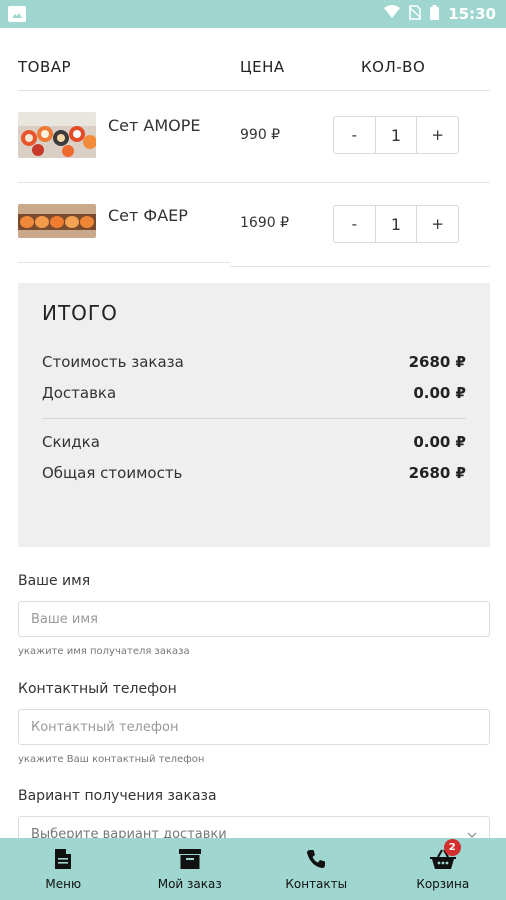 The height and width of the screenshot is (900, 506). I want to click on discount-label: Скидка, so click(71, 442).